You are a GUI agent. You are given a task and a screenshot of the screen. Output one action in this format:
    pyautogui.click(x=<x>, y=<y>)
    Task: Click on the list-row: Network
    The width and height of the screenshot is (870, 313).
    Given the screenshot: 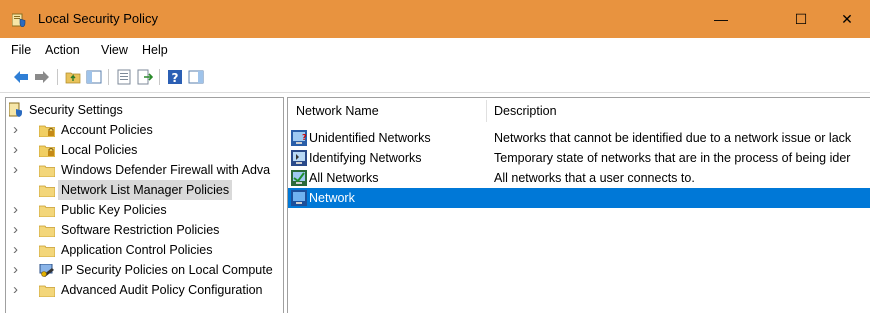 What is the action you would take?
    pyautogui.click(x=579, y=198)
    